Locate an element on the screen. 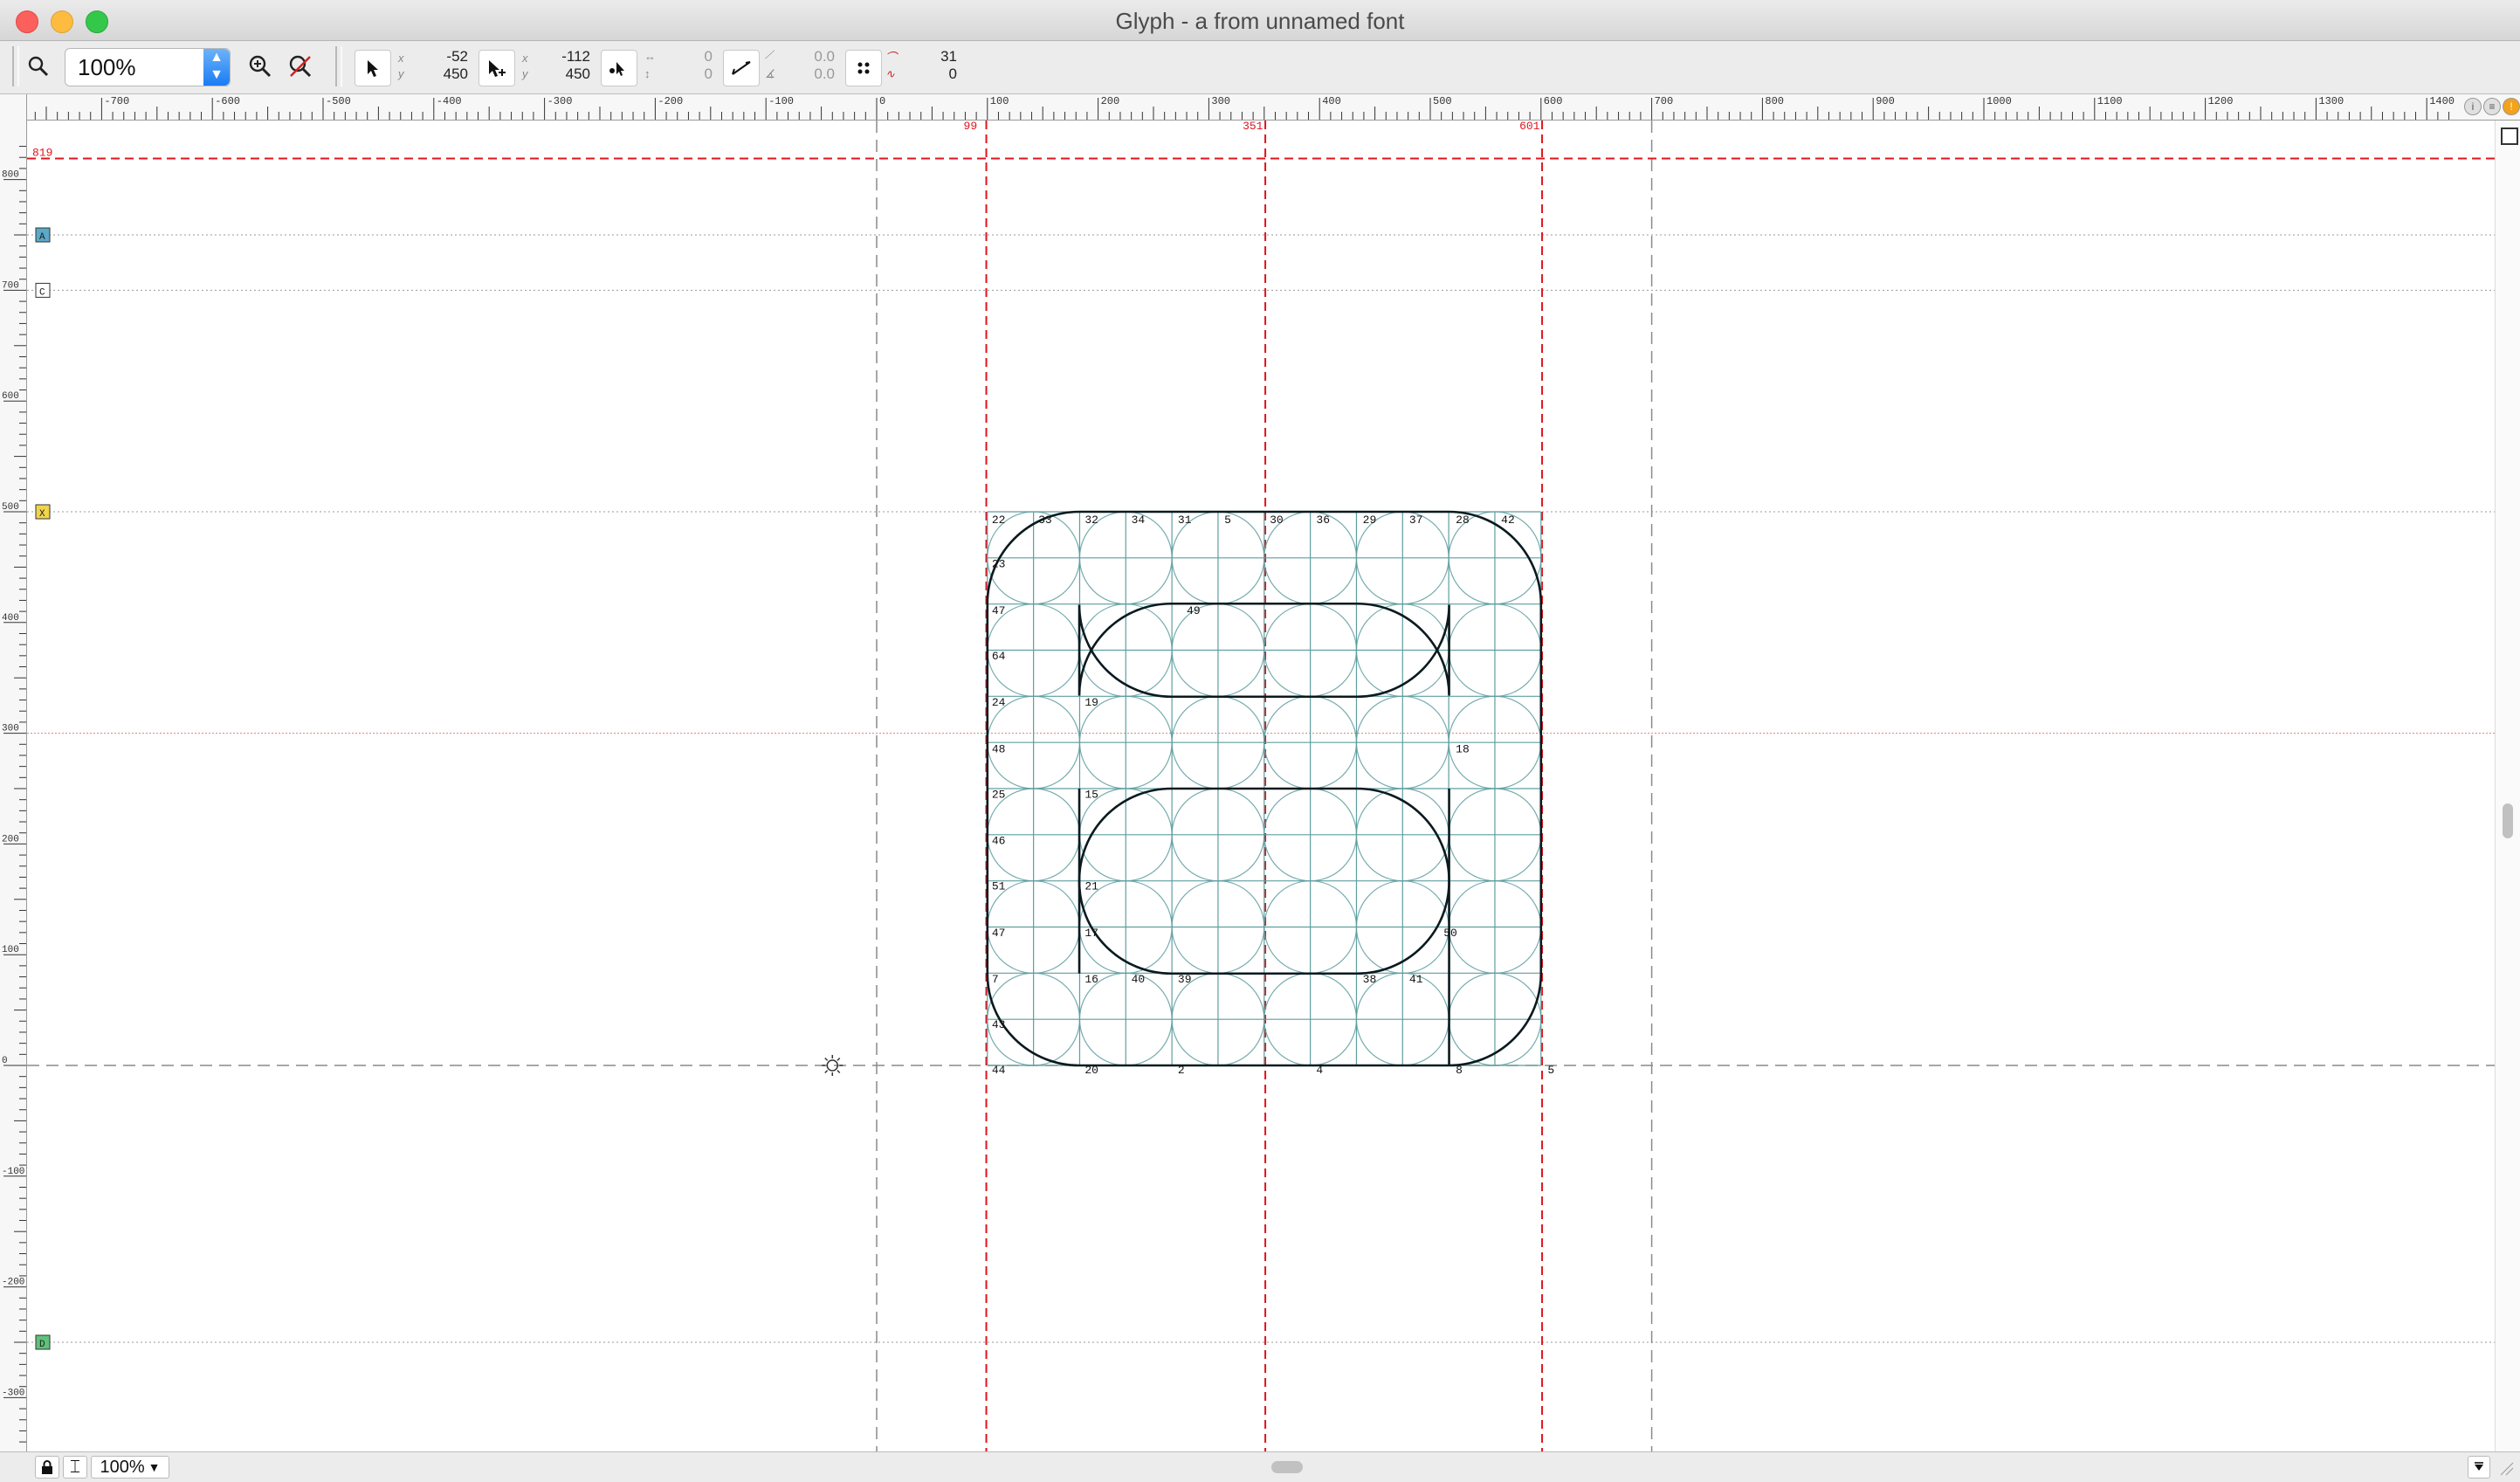 This screenshot has width=2520, height=1482. ruler-label: 800 is located at coordinates (1774, 101).